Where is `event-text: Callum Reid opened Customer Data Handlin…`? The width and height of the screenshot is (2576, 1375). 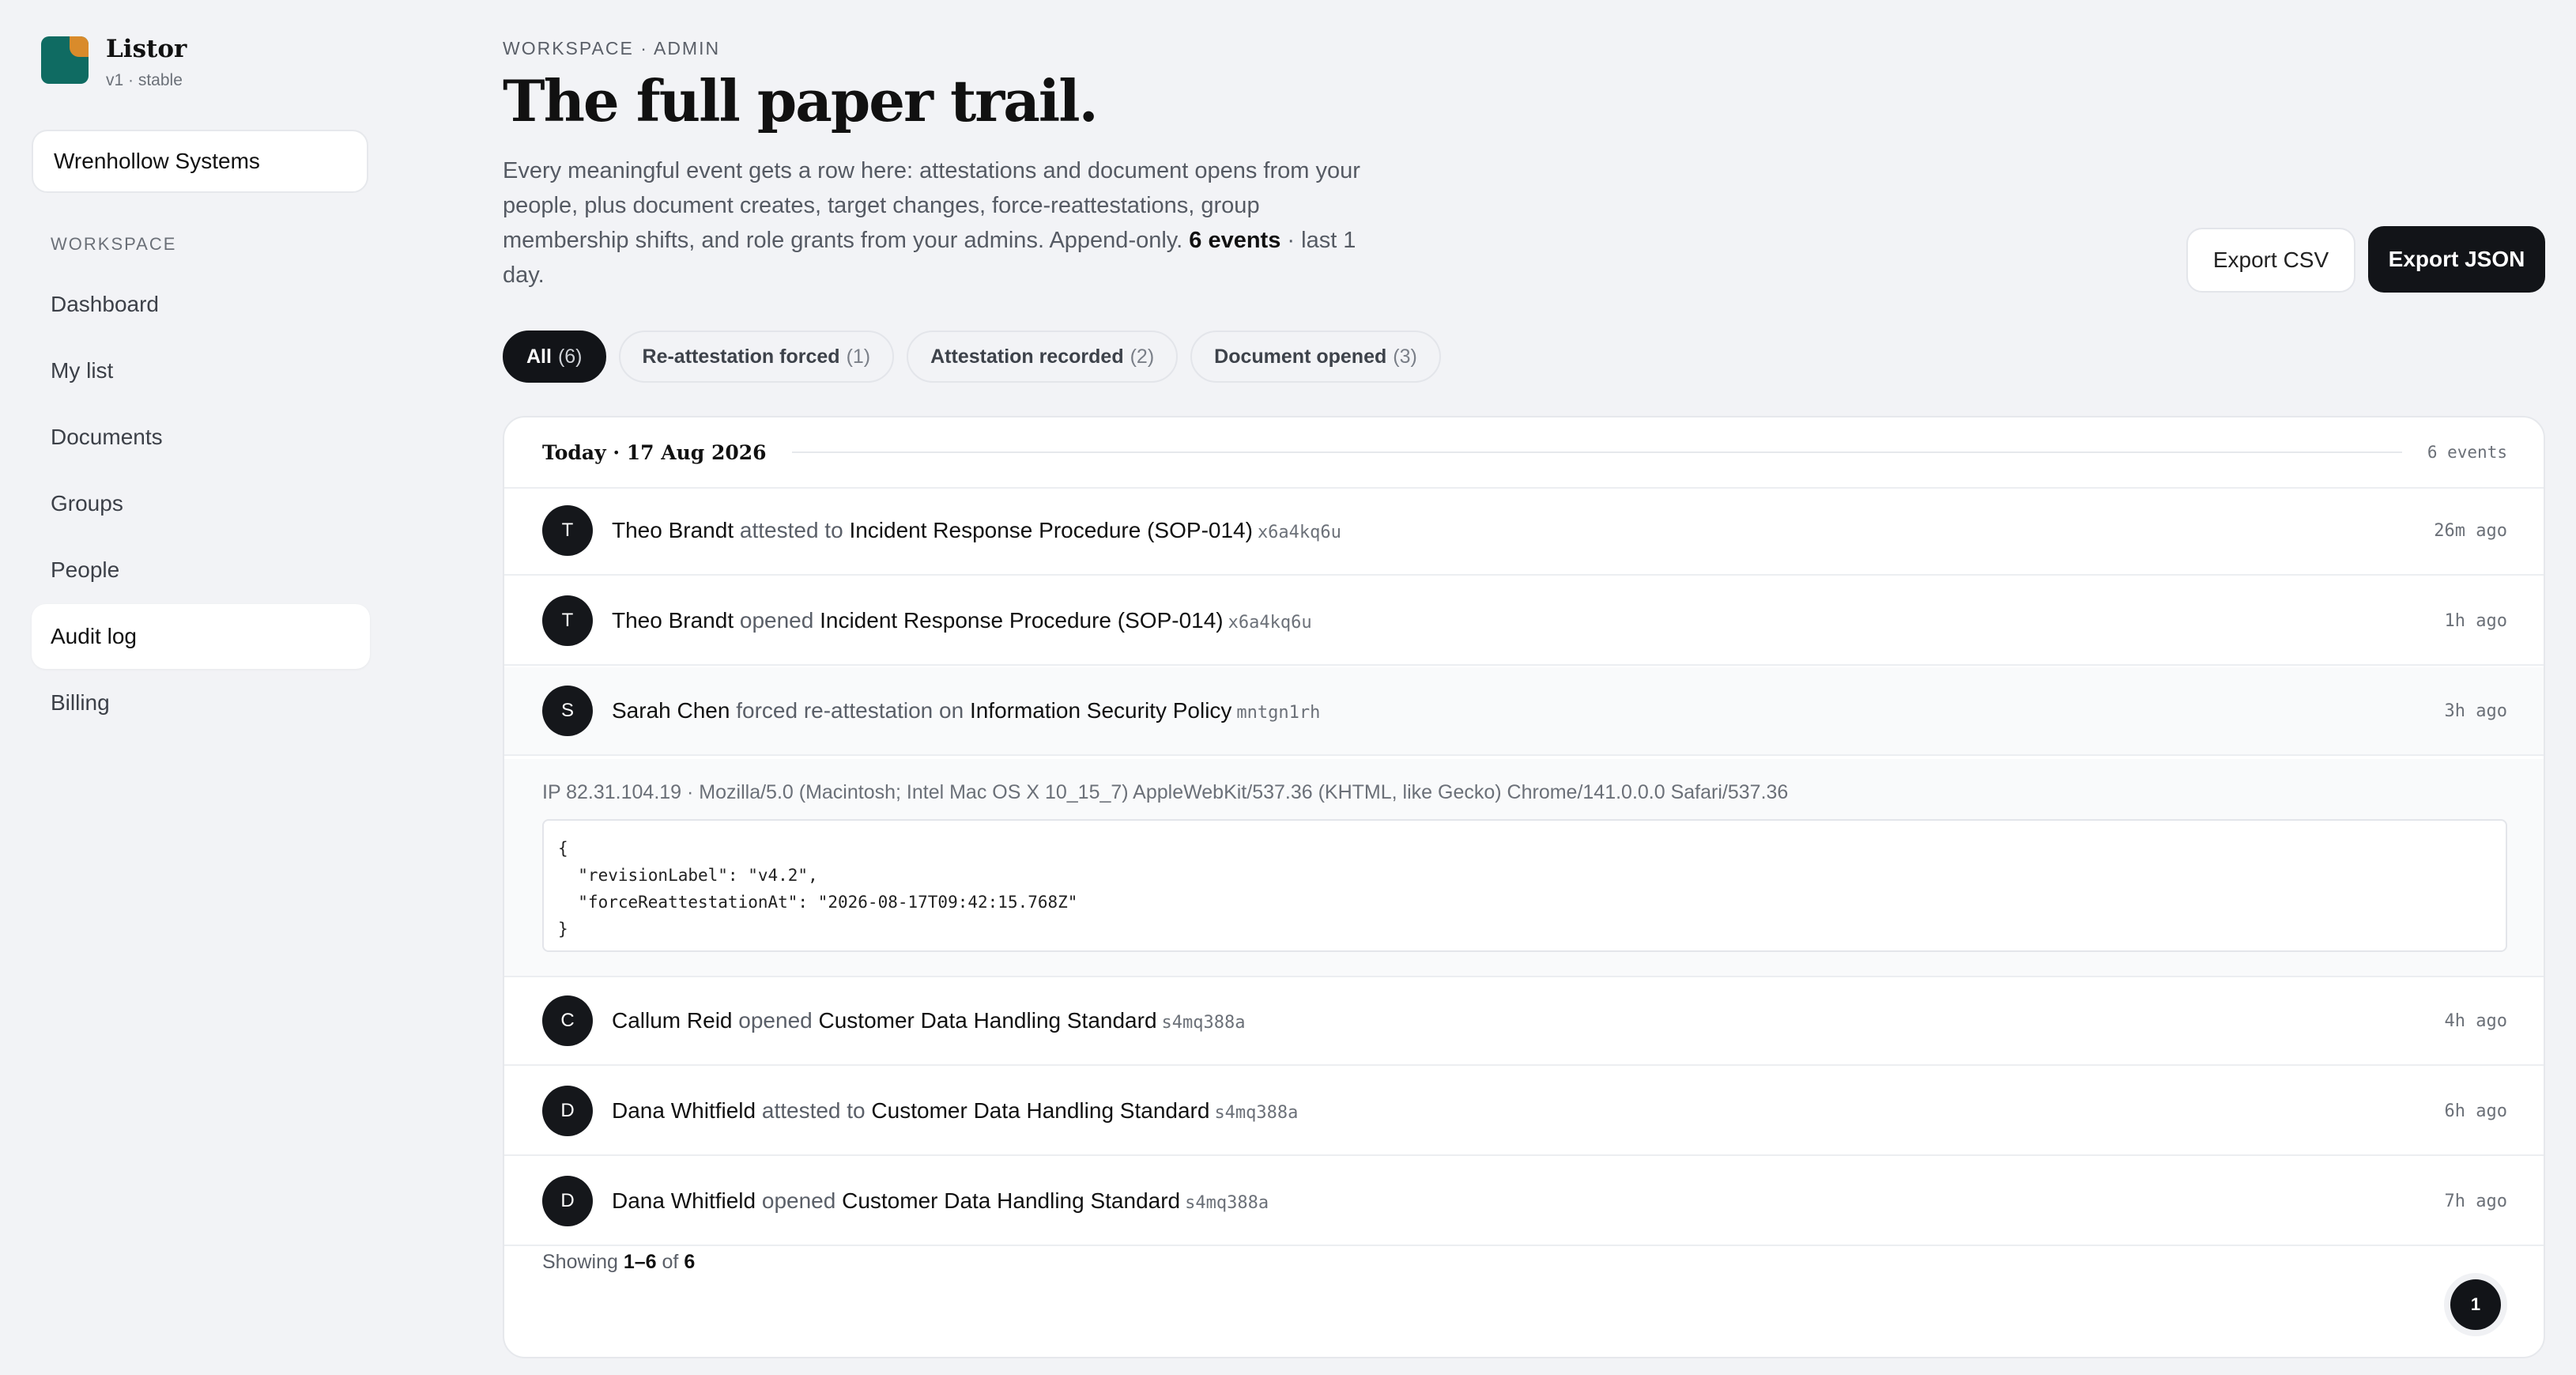
event-text: Callum Reid opened Customer Data Handlin… is located at coordinates (929, 1020).